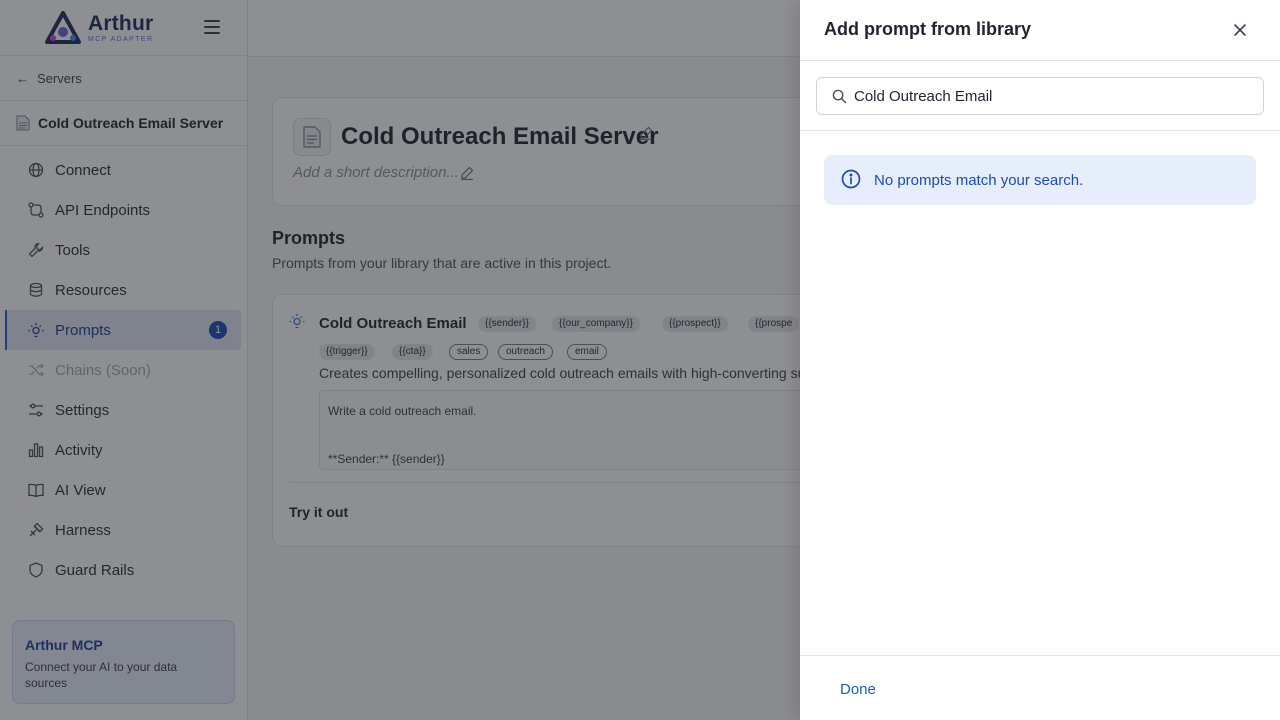  What do you see at coordinates (979, 180) in the screenshot?
I see `empty-results-message: No prompts match your search.` at bounding box center [979, 180].